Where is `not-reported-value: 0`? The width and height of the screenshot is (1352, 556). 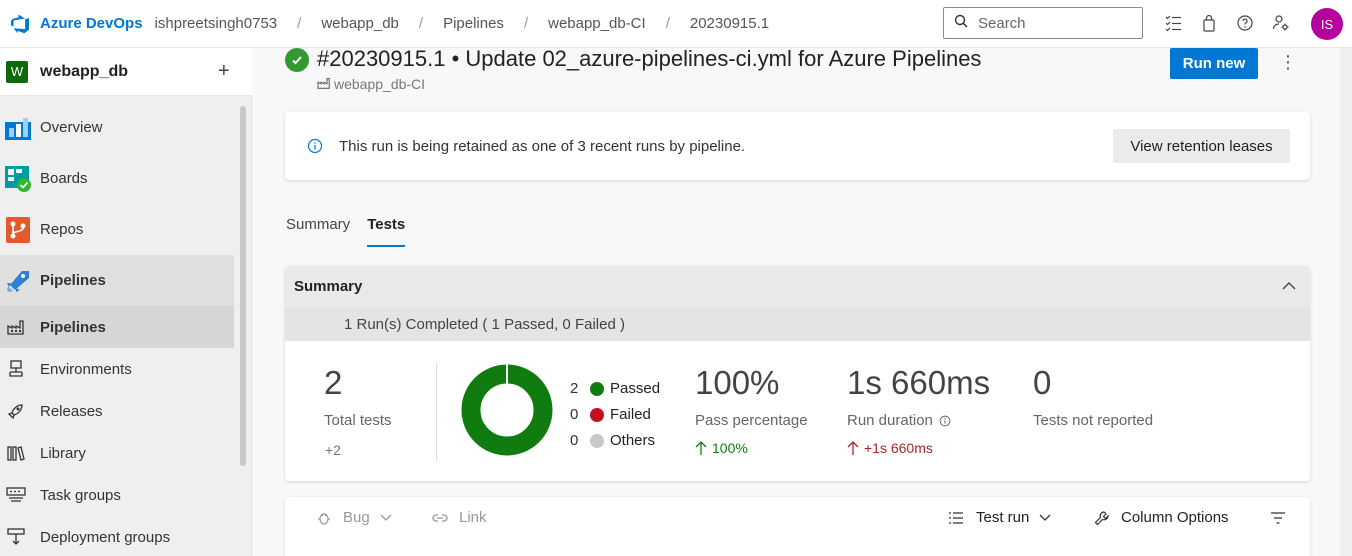
not-reported-value: 0 is located at coordinates (1042, 382).